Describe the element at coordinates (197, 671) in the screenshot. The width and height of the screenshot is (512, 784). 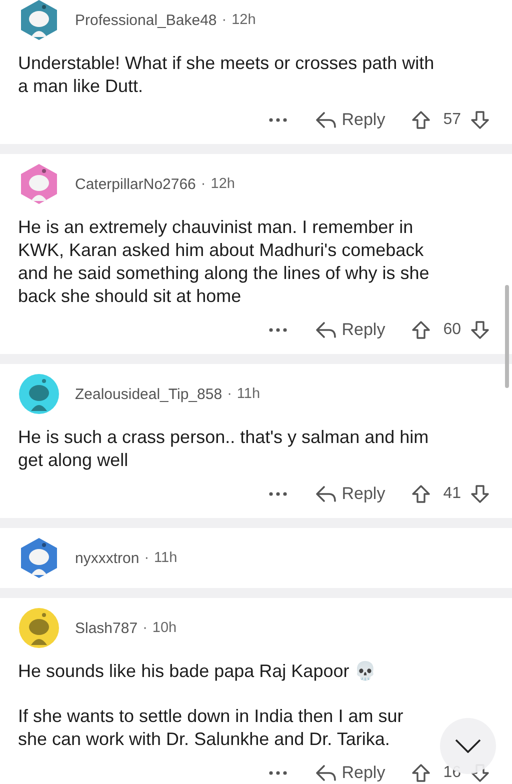
I see `comment-text: He sounds like his bade papa Raj Kapoor 💀` at that location.